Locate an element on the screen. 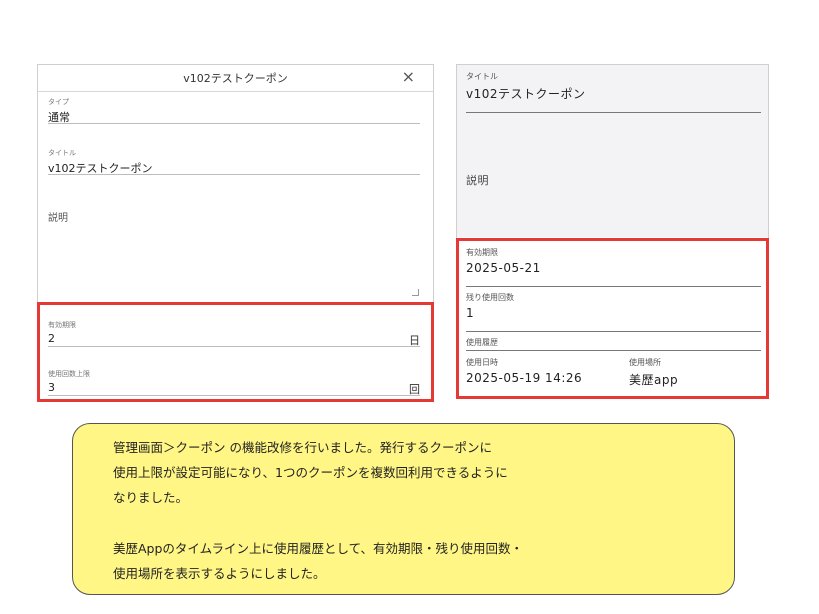 The width and height of the screenshot is (819, 614). type-value: 通常 is located at coordinates (234, 116).